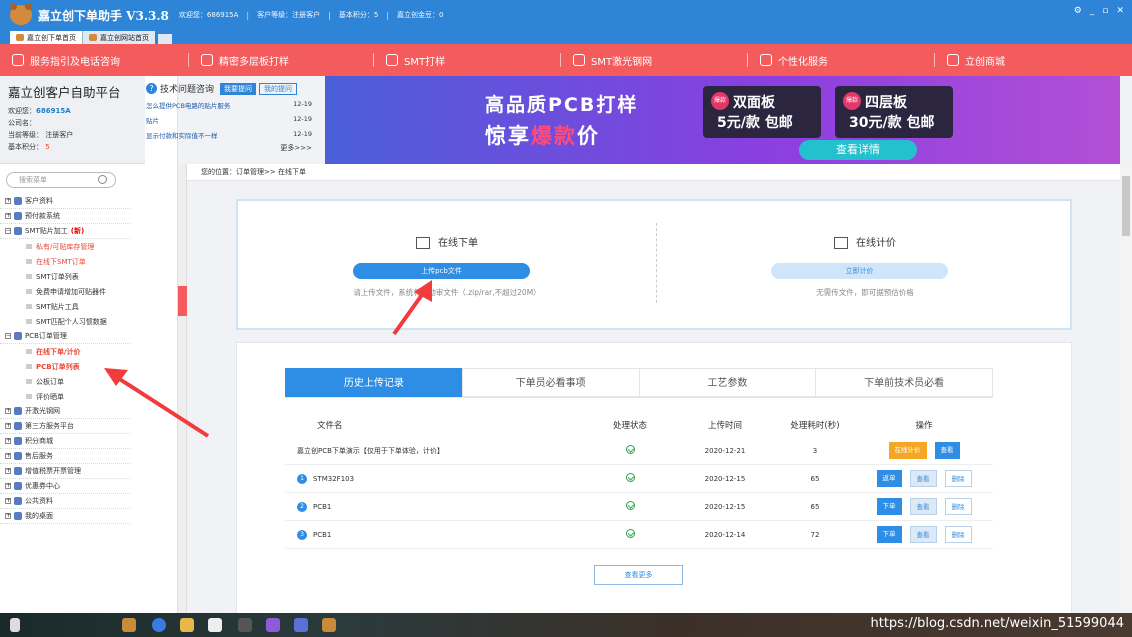 The height and width of the screenshot is (637, 1132). Describe the element at coordinates (65, 306) in the screenshot. I see `menu-item-smt-tools: SMT贴片工具` at that location.